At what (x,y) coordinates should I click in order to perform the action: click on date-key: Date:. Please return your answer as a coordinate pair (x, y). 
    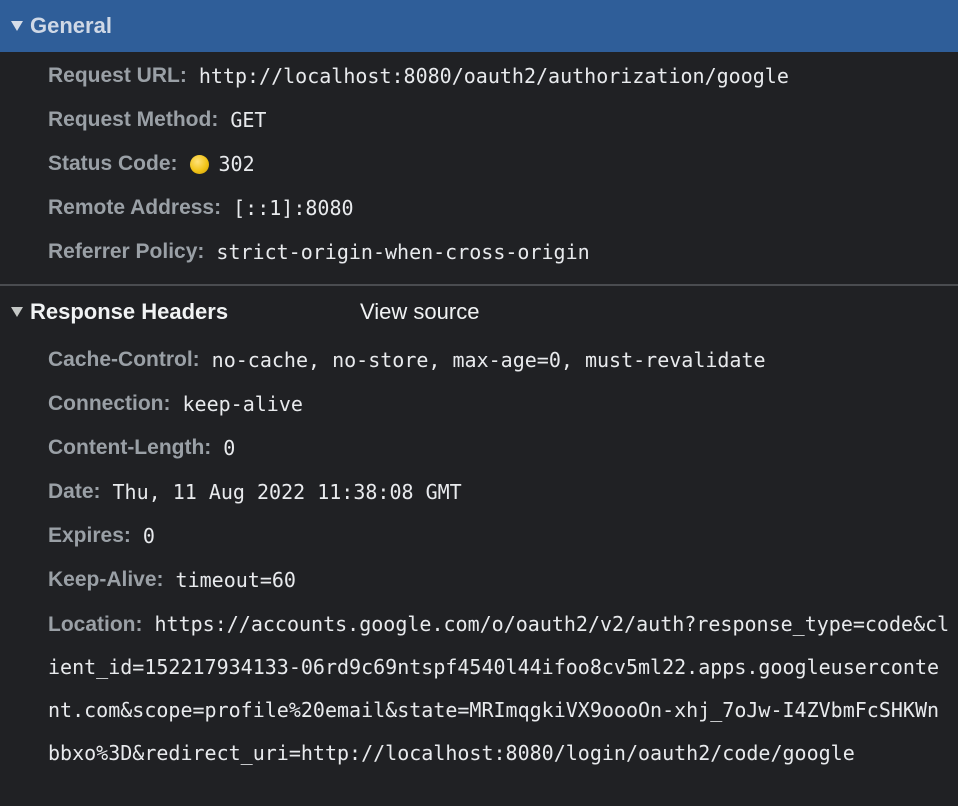
    Looking at the image, I should click on (74, 491).